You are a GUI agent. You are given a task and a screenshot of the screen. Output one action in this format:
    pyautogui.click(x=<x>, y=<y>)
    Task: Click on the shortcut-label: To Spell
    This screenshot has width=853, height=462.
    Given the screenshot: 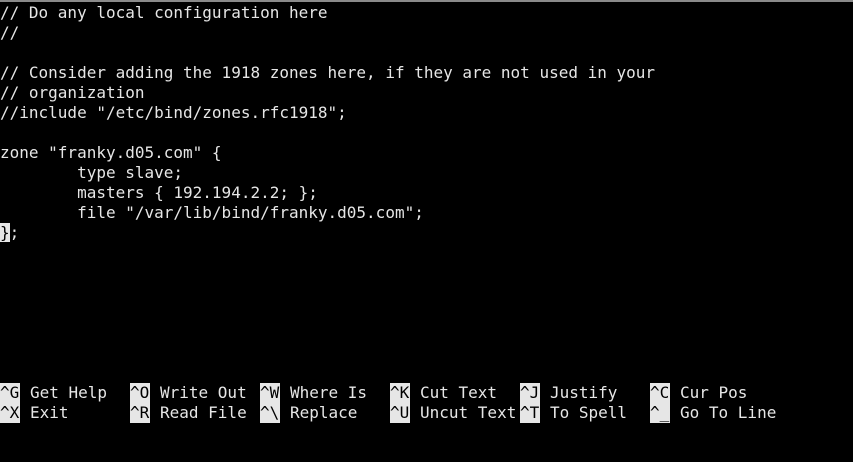 What is the action you would take?
    pyautogui.click(x=589, y=412)
    